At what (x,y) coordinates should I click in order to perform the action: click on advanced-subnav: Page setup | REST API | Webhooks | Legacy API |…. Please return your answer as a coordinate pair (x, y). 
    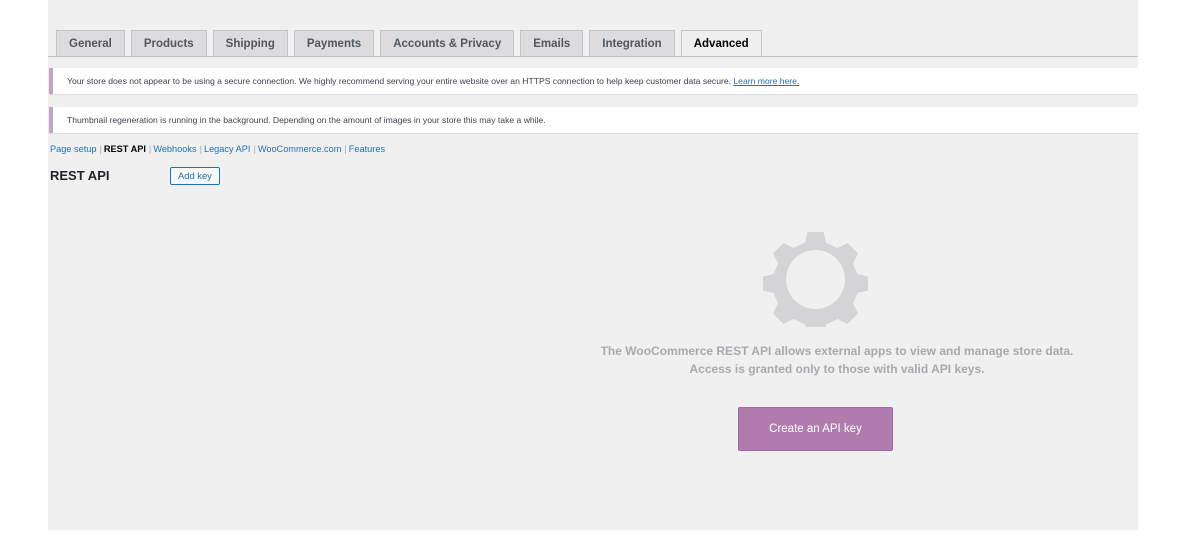
    Looking at the image, I should click on (217, 149).